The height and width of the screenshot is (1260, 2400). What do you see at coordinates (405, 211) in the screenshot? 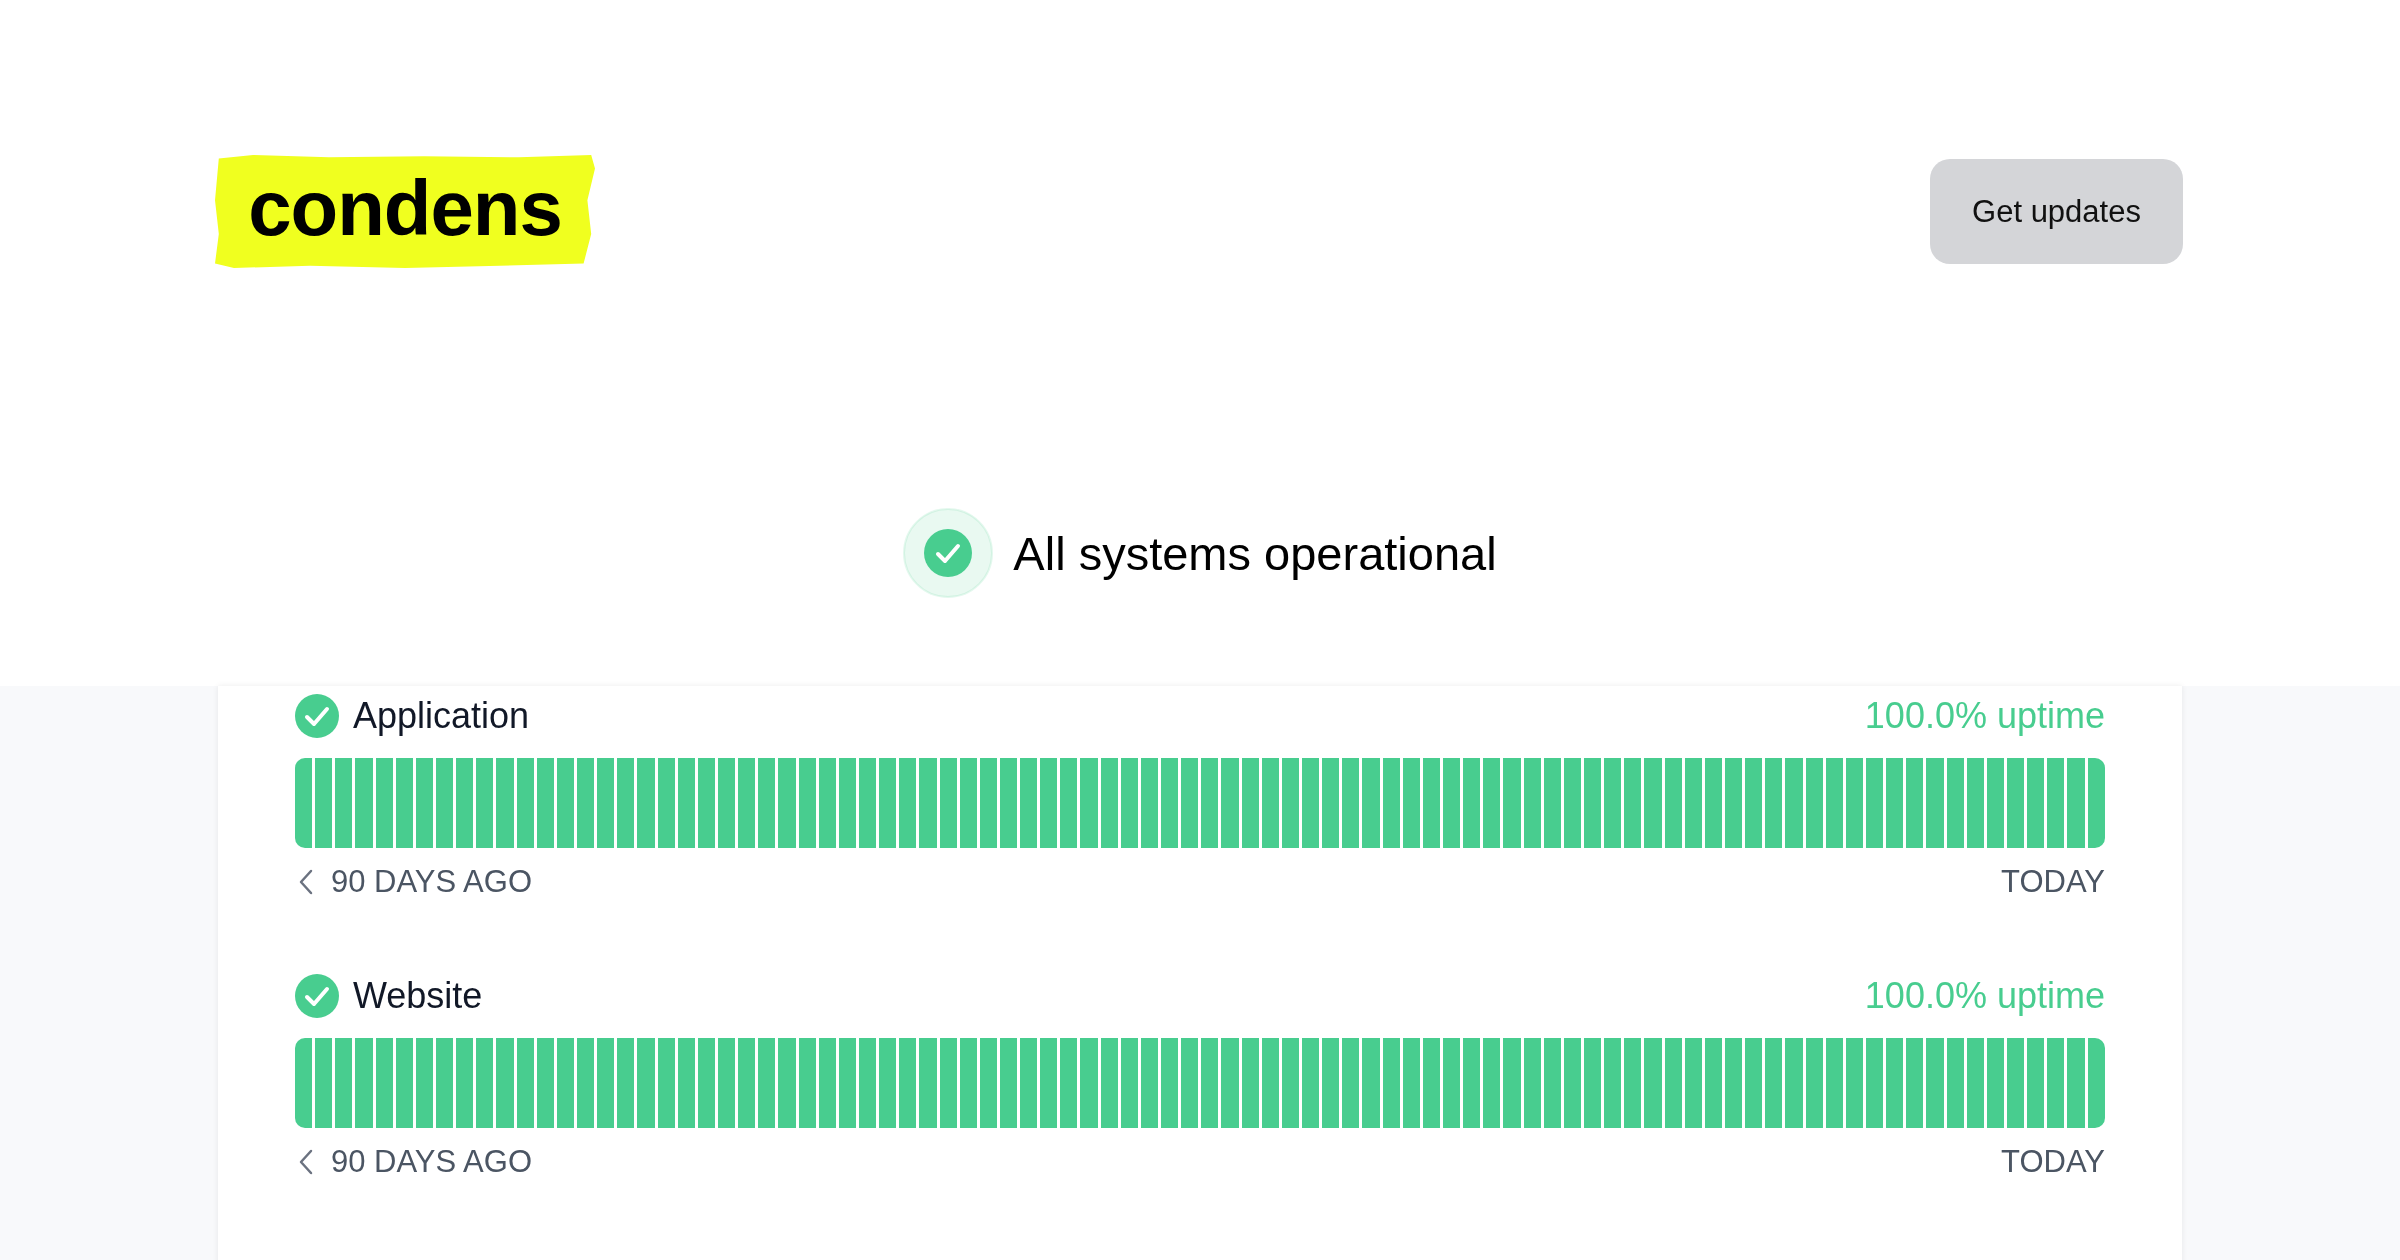
I see `logo: condens` at bounding box center [405, 211].